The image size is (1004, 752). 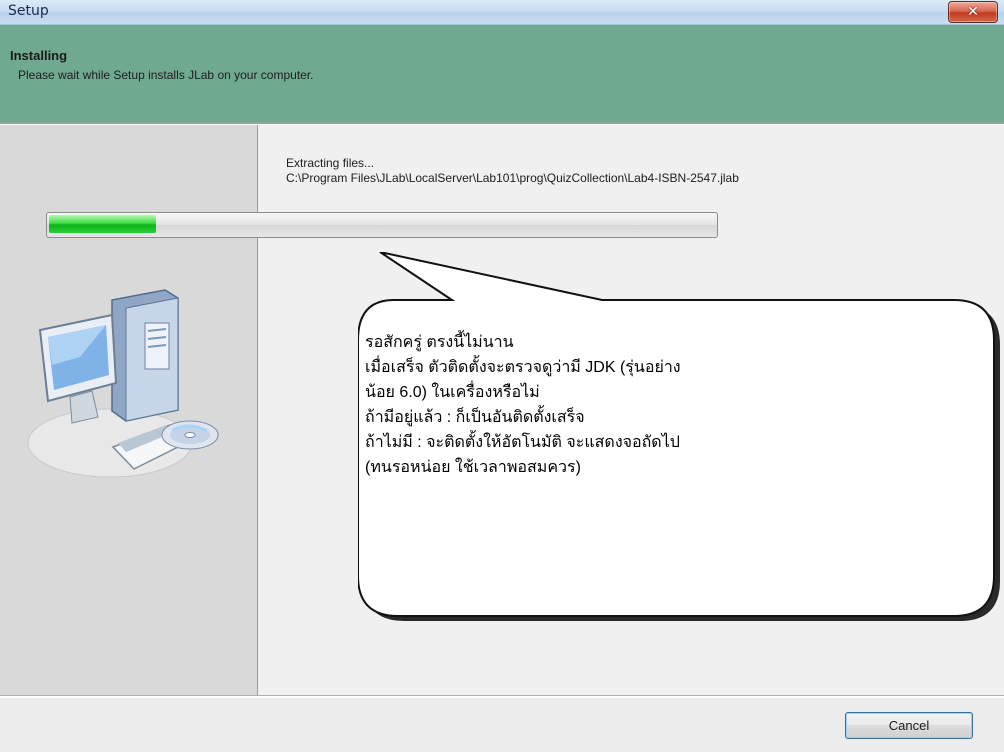 I want to click on install-progress-bar, so click(x=382, y=225).